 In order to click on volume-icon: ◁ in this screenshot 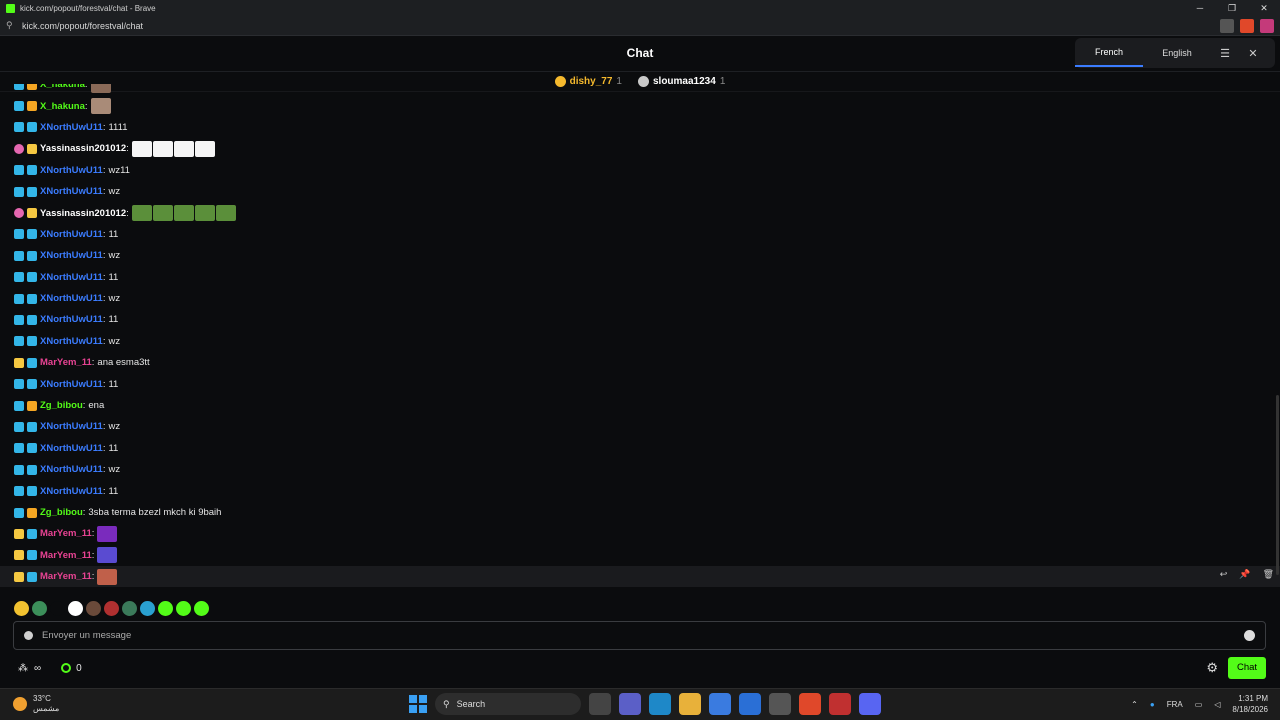, I will do `click(1217, 704)`.